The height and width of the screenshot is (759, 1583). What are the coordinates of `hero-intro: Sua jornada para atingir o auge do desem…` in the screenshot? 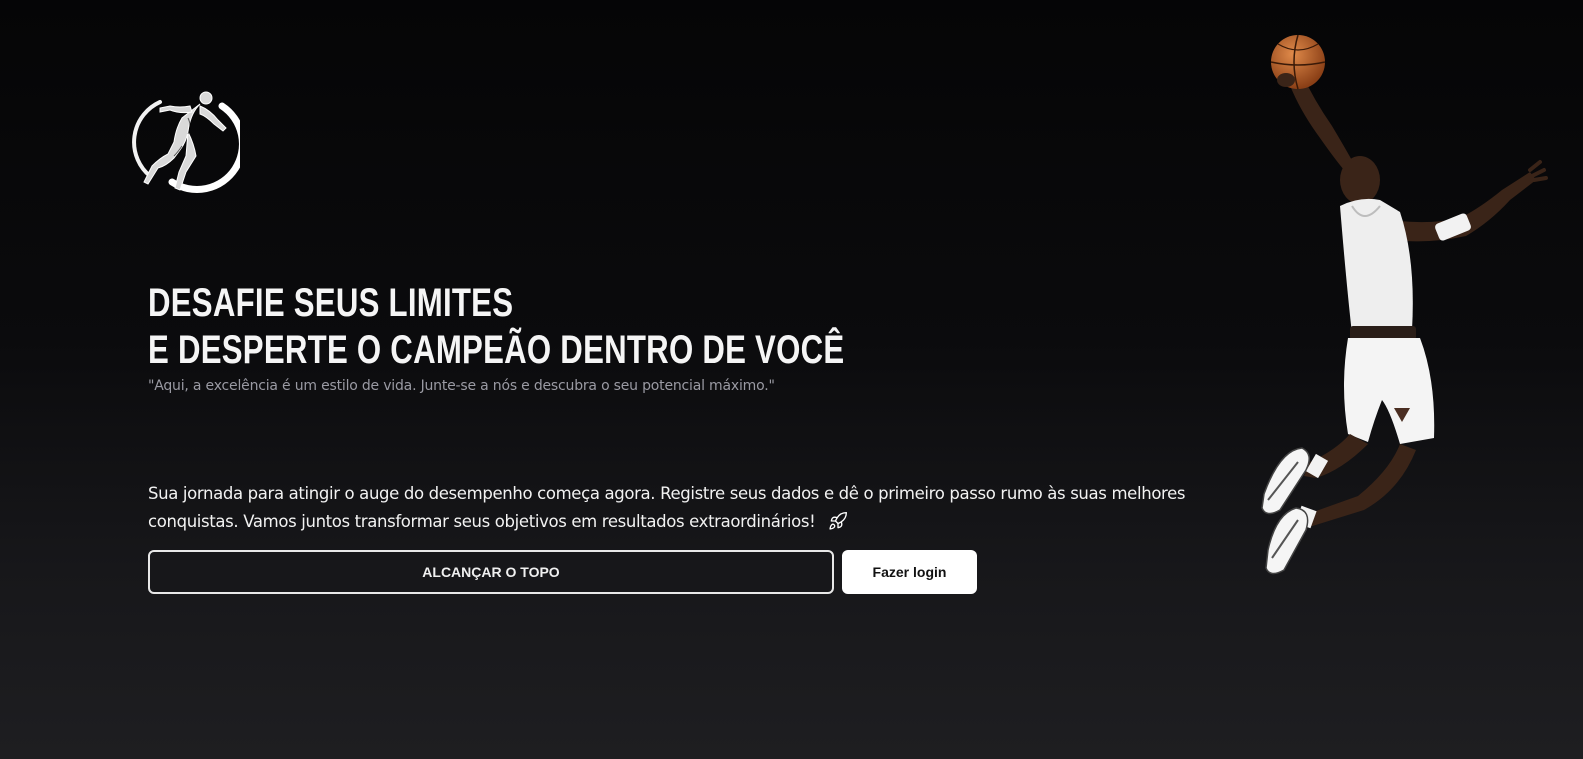 It's located at (678, 508).